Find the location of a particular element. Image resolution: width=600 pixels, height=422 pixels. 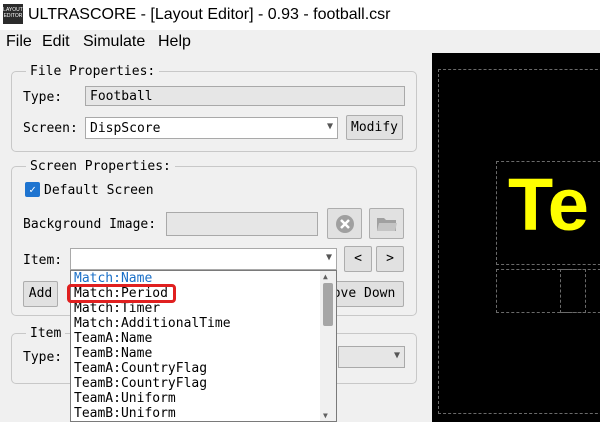

background-image-label: Background Image: is located at coordinates (90, 224).